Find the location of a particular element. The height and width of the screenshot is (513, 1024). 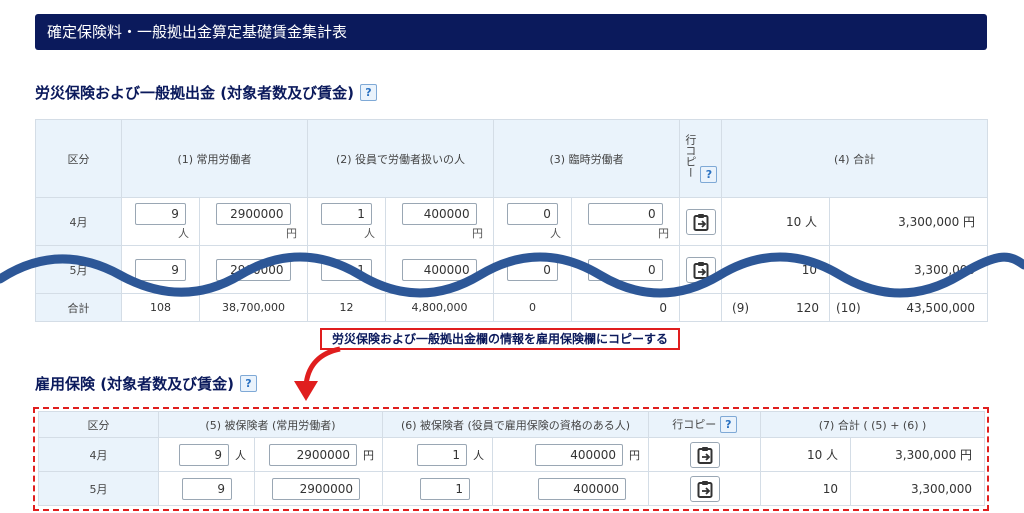

section1-title-text: 労災保険および一般拠出金 (対象者数及び賃金) is located at coordinates (194, 93).